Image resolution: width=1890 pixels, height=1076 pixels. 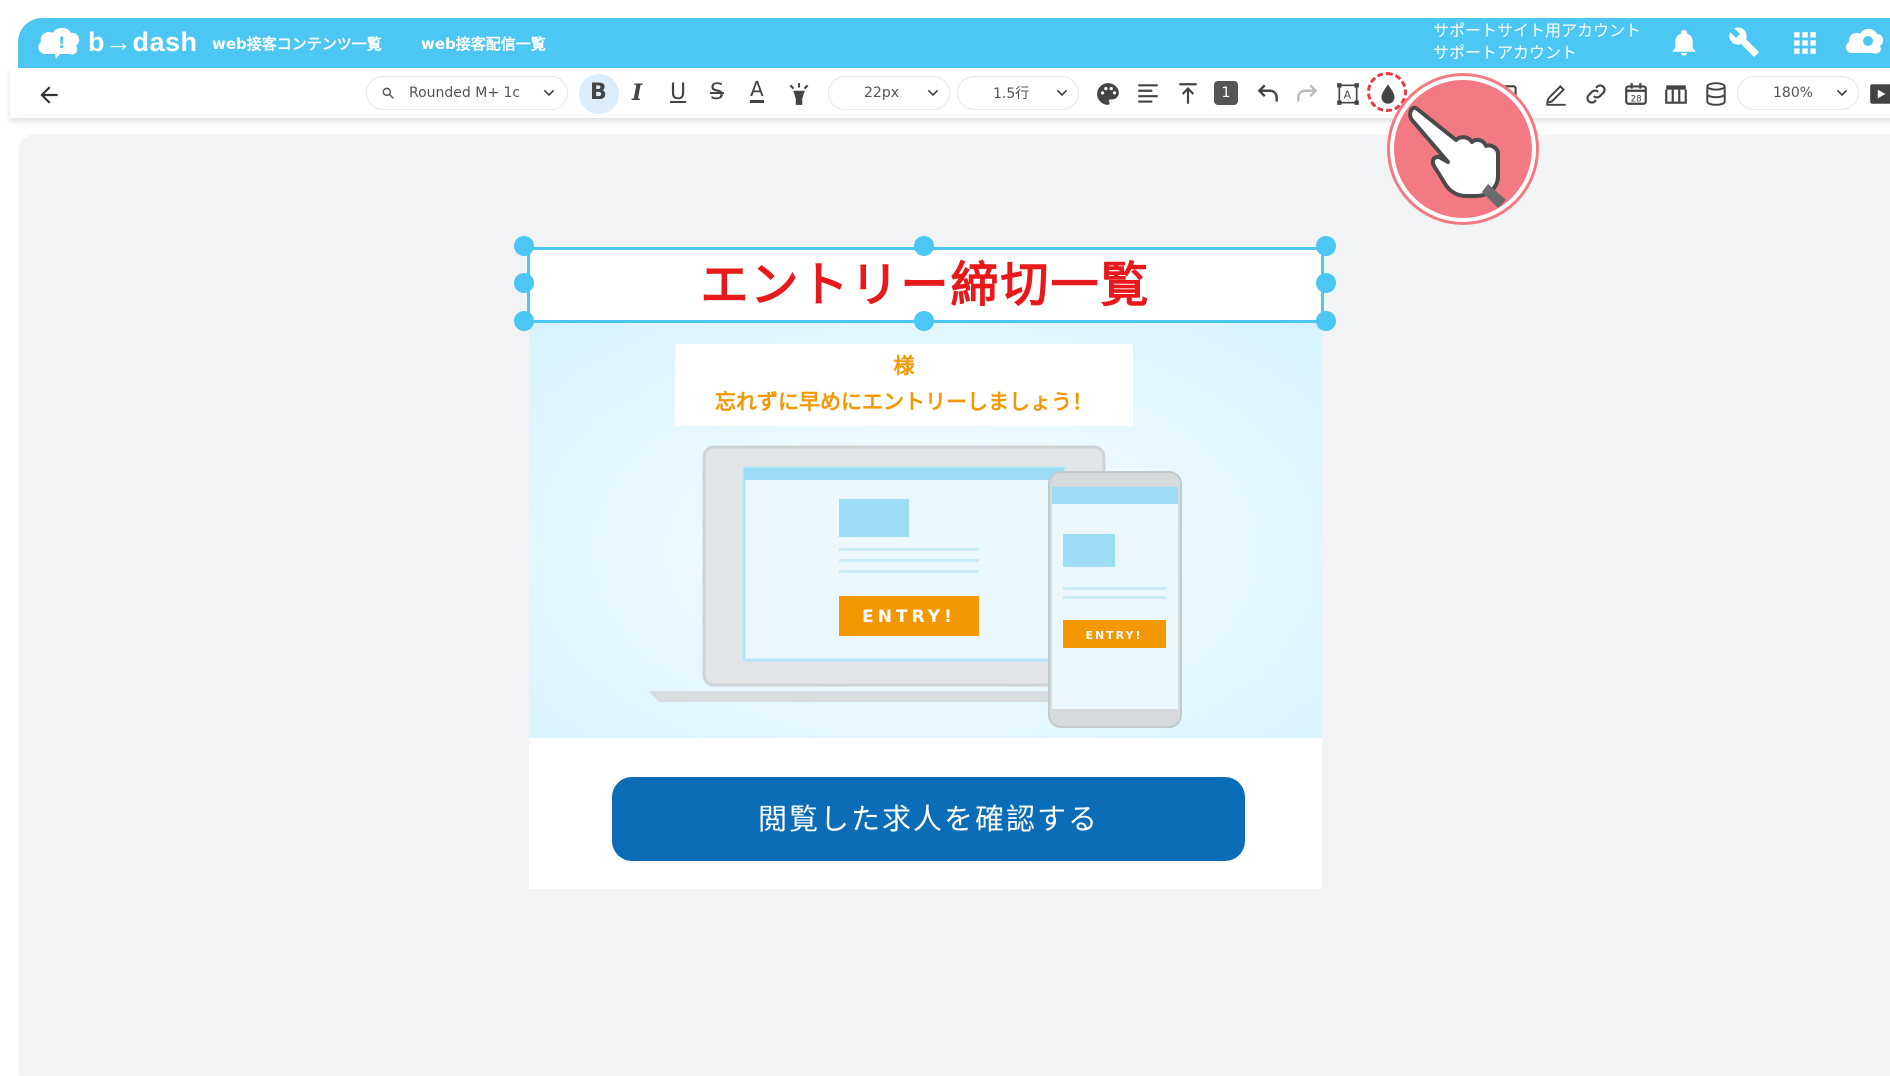 I want to click on greeting-name-line: 様, so click(x=904, y=366).